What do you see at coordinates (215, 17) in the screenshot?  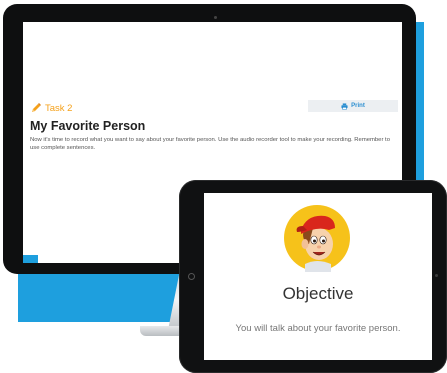 I see `camera-dot` at bounding box center [215, 17].